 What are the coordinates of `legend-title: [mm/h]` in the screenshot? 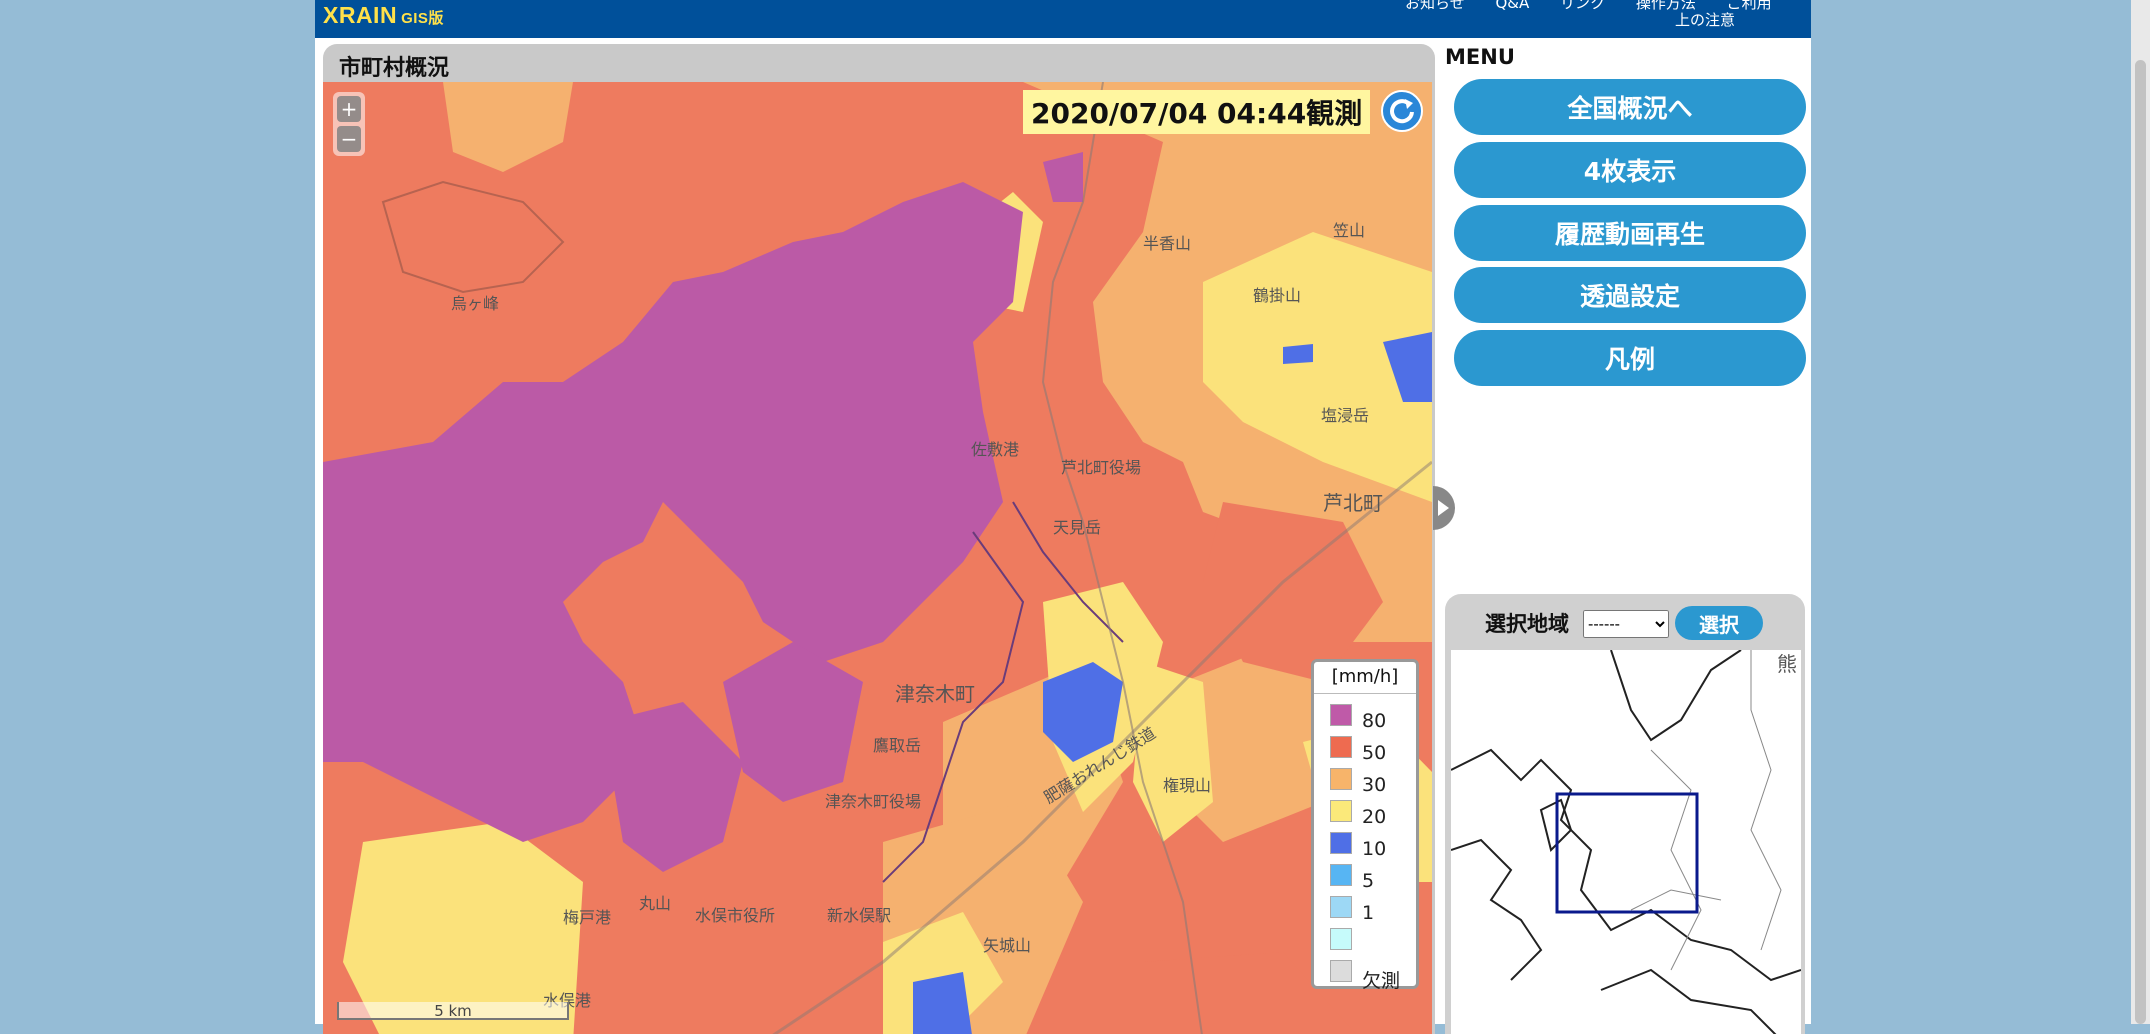 It's located at (1365, 680).